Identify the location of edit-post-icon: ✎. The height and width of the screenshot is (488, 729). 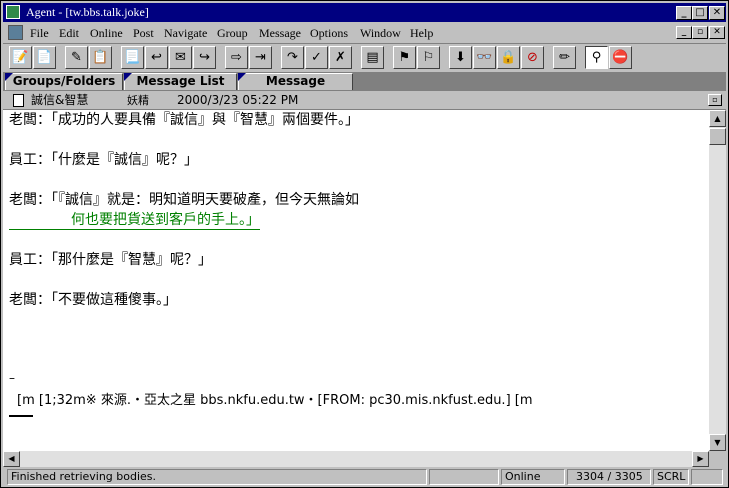
(76, 57).